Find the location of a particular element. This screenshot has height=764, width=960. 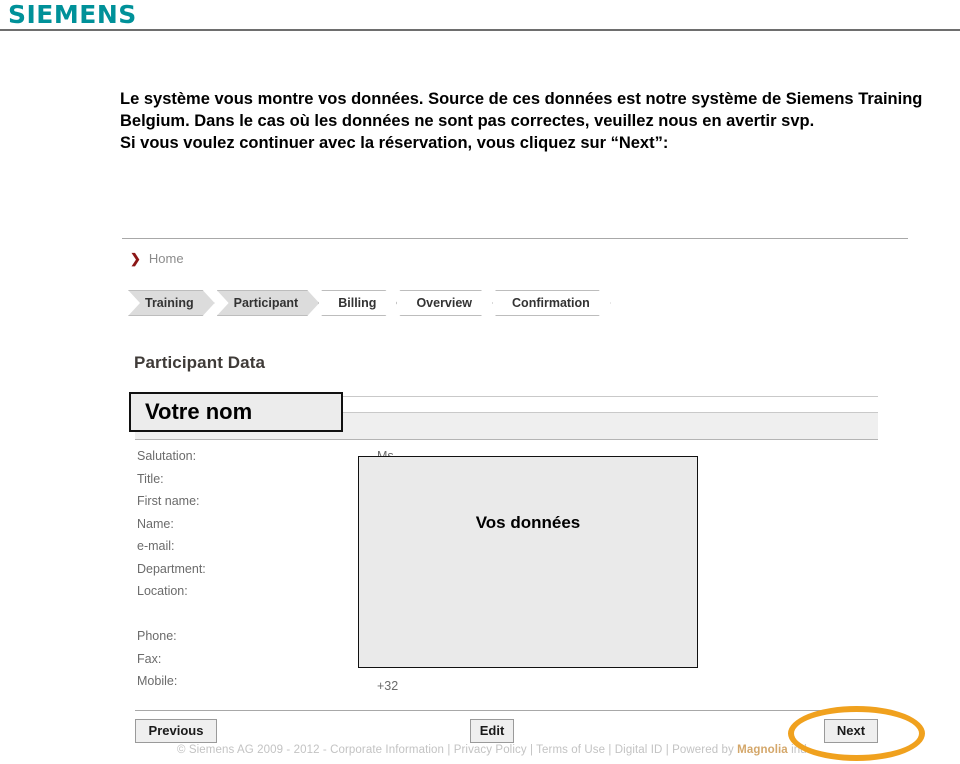

field-label-first-name: First name: is located at coordinates (168, 501).